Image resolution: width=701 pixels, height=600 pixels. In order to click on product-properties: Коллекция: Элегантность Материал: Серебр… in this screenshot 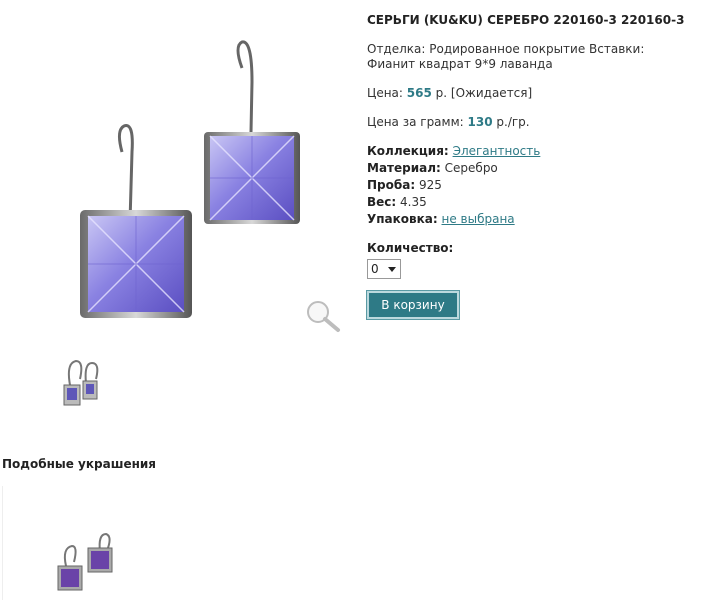, I will do `click(527, 185)`.